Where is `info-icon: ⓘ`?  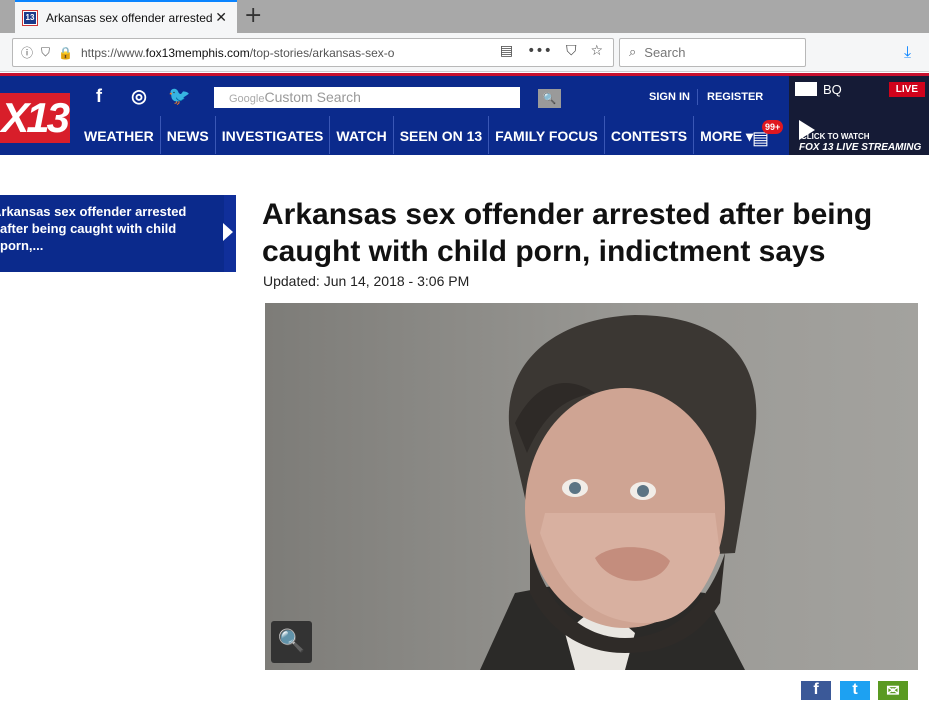 info-icon: ⓘ is located at coordinates (27, 52).